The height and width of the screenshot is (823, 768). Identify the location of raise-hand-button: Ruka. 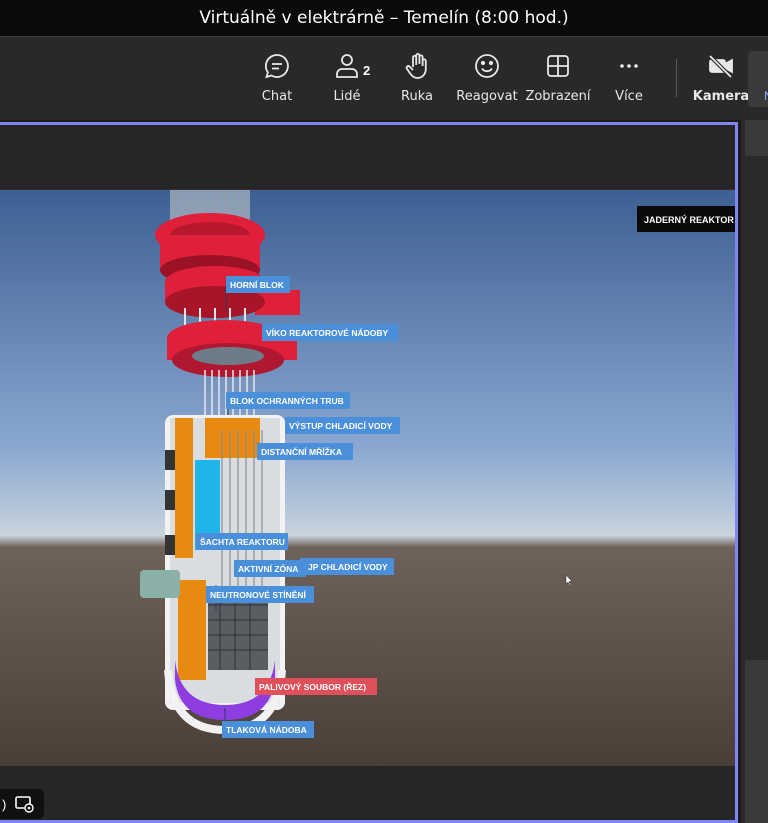
(417, 81).